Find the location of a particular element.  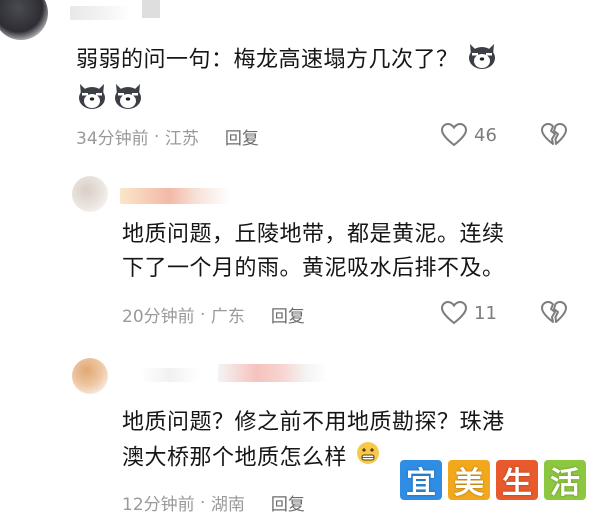

location: 江苏 is located at coordinates (181, 139).